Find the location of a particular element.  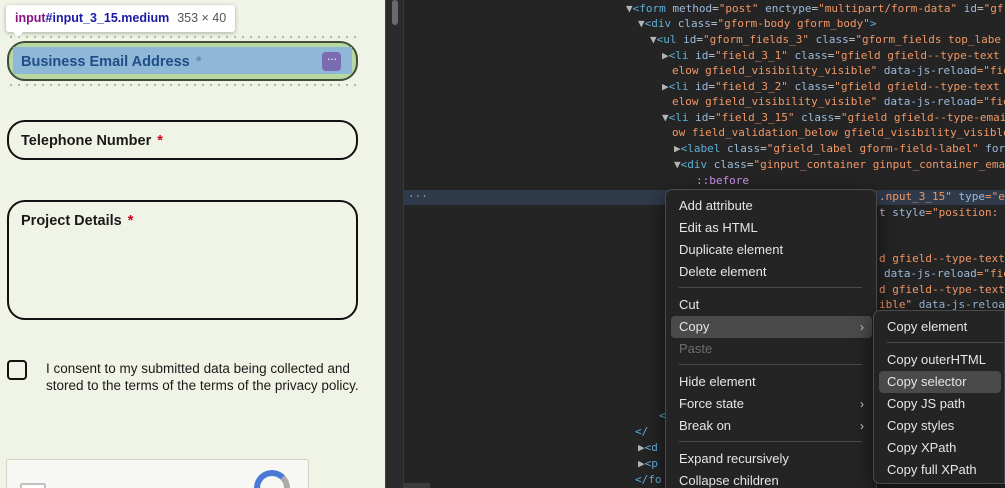

dom-node-input-selected-cont: t style="position: r is located at coordinates (942, 212).